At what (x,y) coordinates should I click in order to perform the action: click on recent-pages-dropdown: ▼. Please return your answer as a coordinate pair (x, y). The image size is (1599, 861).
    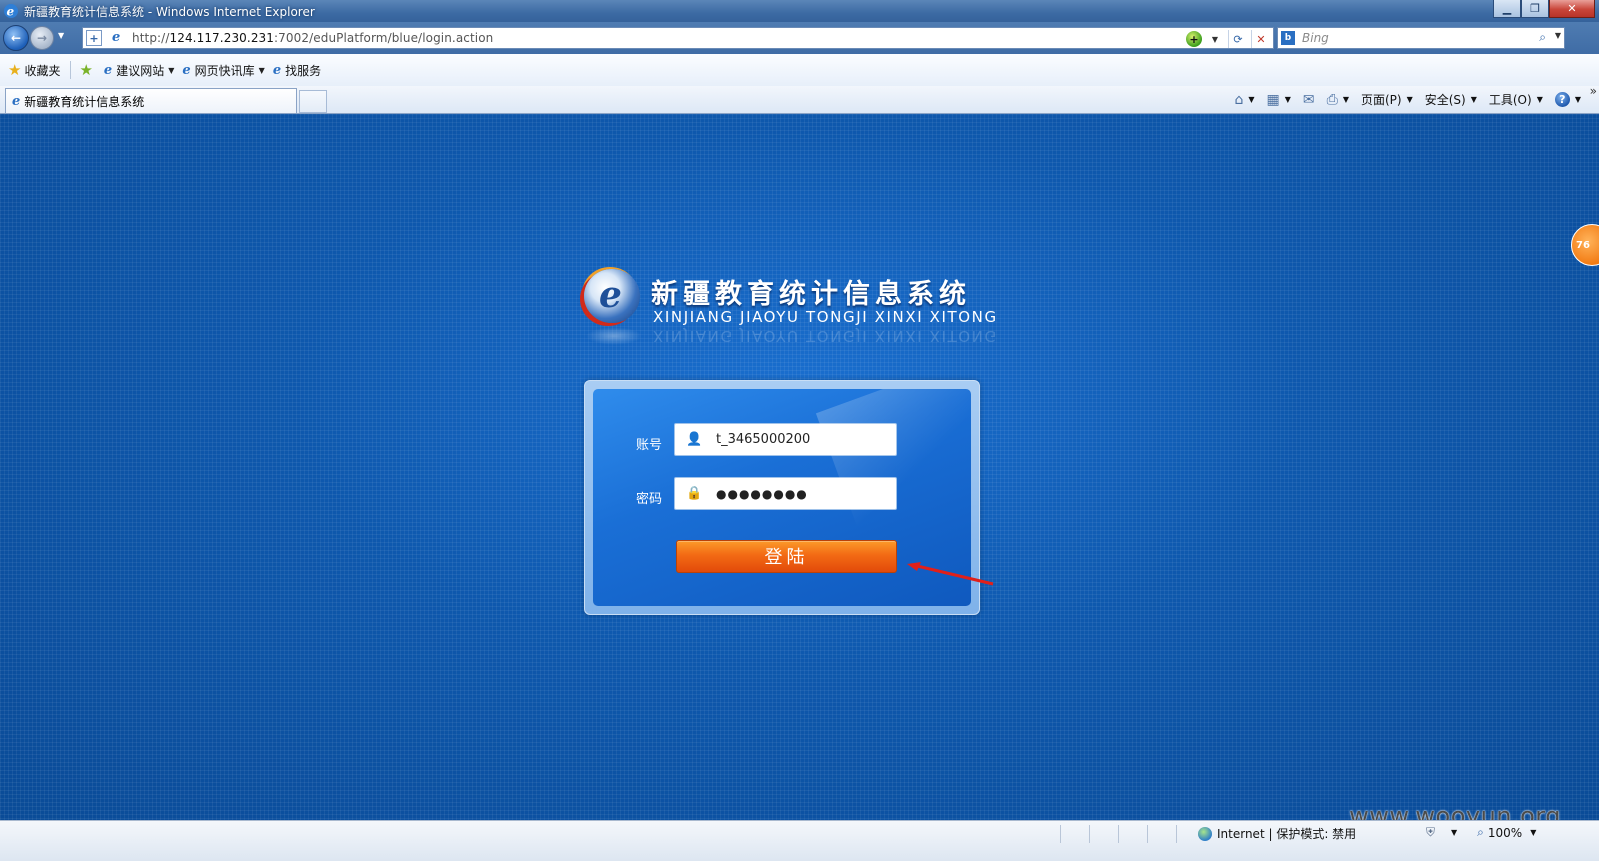
    Looking at the image, I should click on (61, 35).